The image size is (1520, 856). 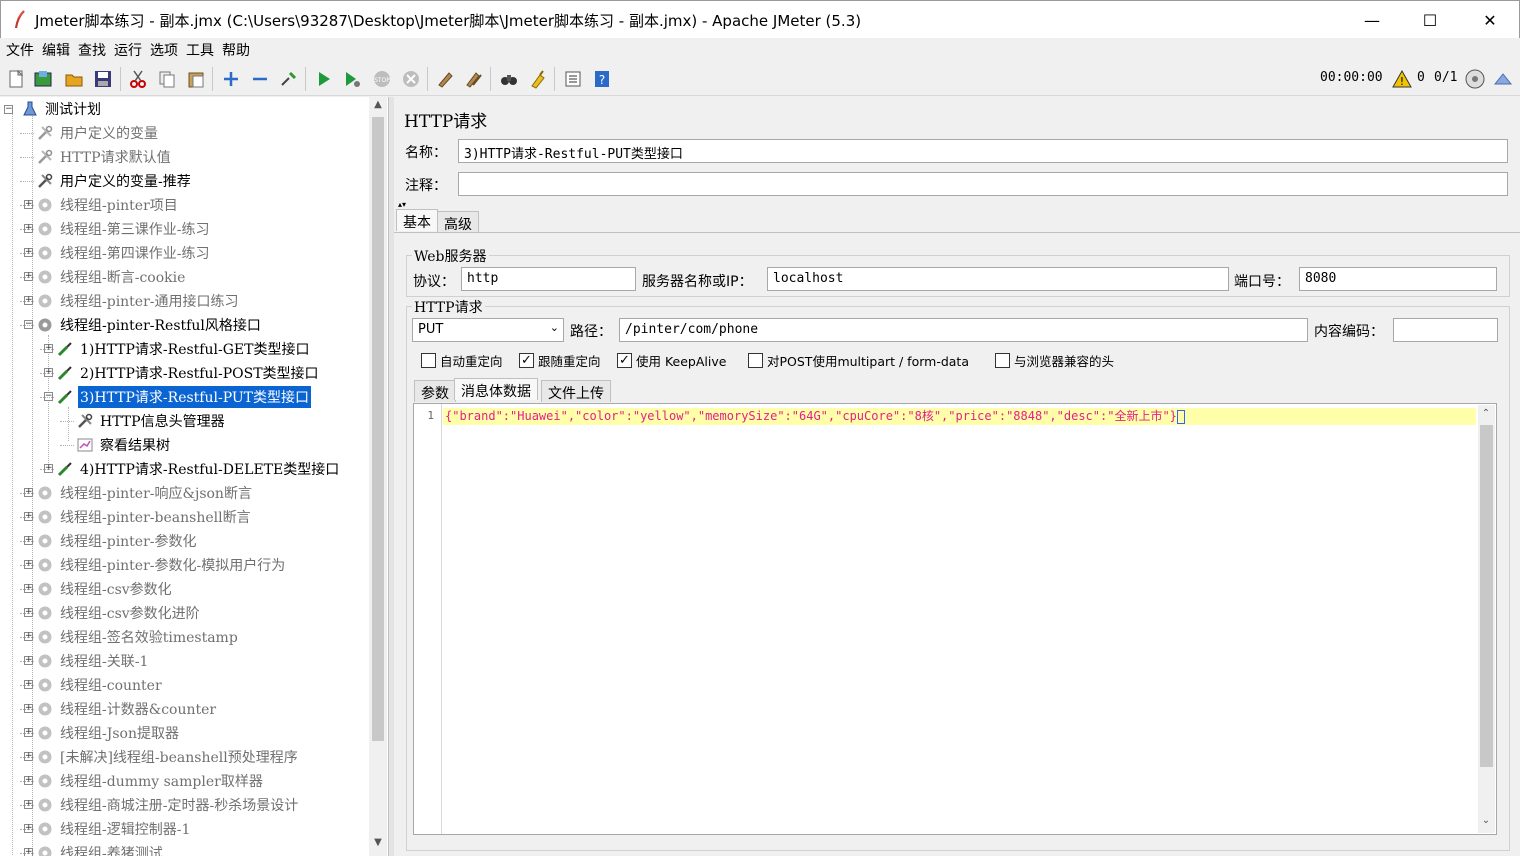 I want to click on tree-item: 线程组-商城注册-定时器-秒杀场景设计, so click(x=168, y=805).